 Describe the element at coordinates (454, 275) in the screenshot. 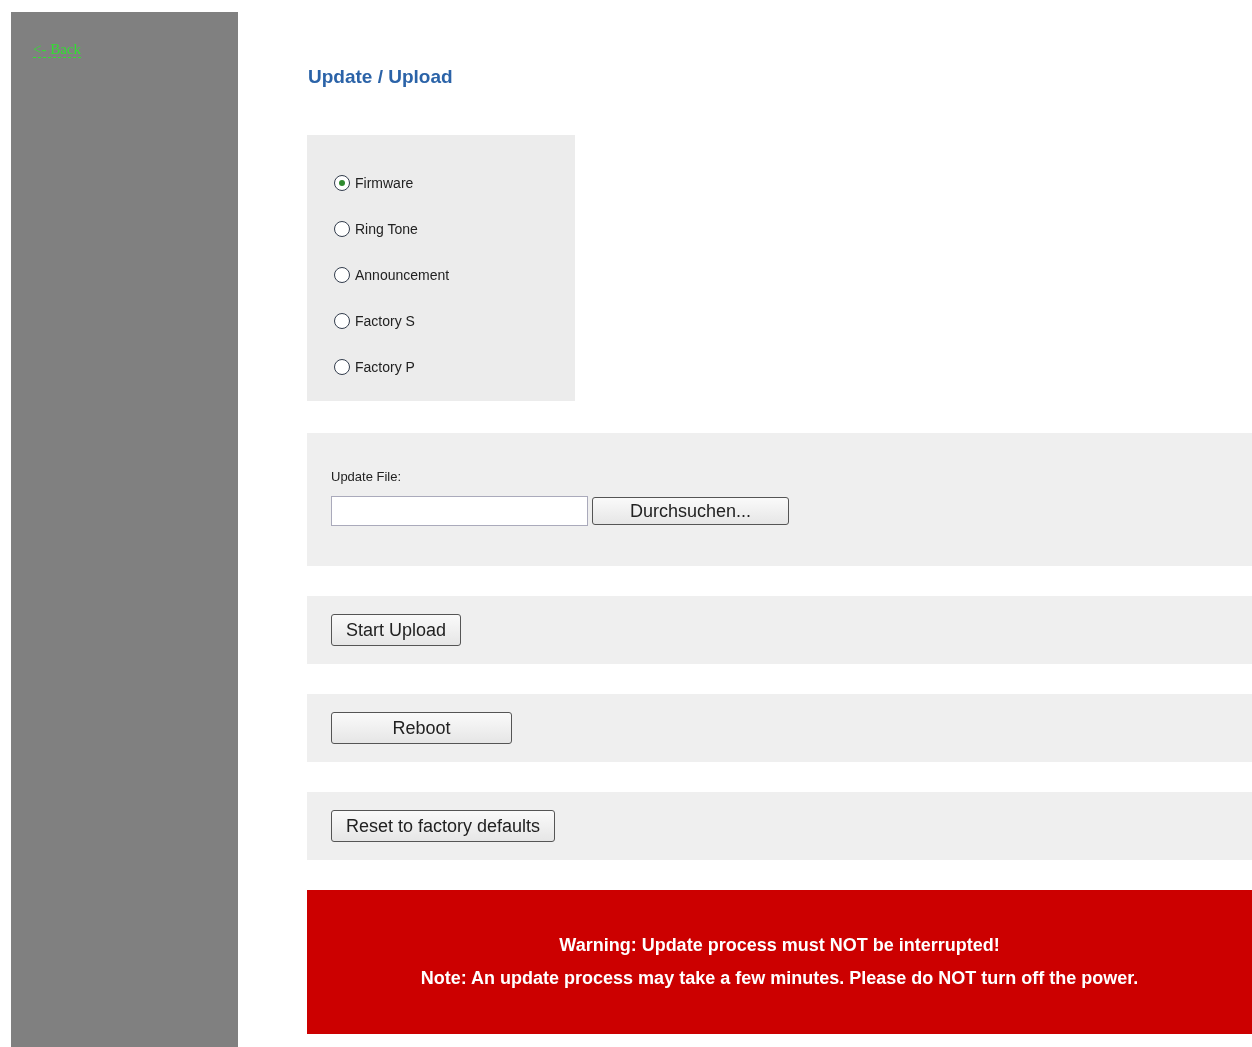

I see `upload-type-option: Announcement` at that location.